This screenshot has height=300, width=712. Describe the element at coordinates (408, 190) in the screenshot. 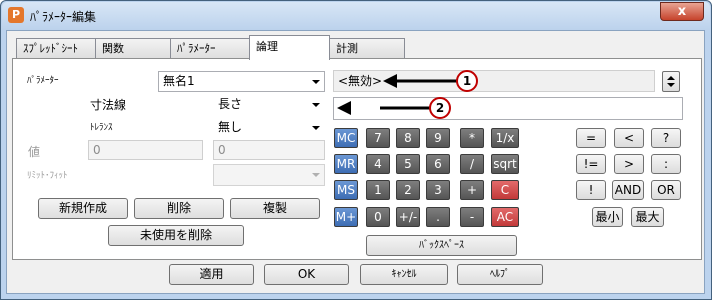

I see `calc-key-2: 2` at that location.